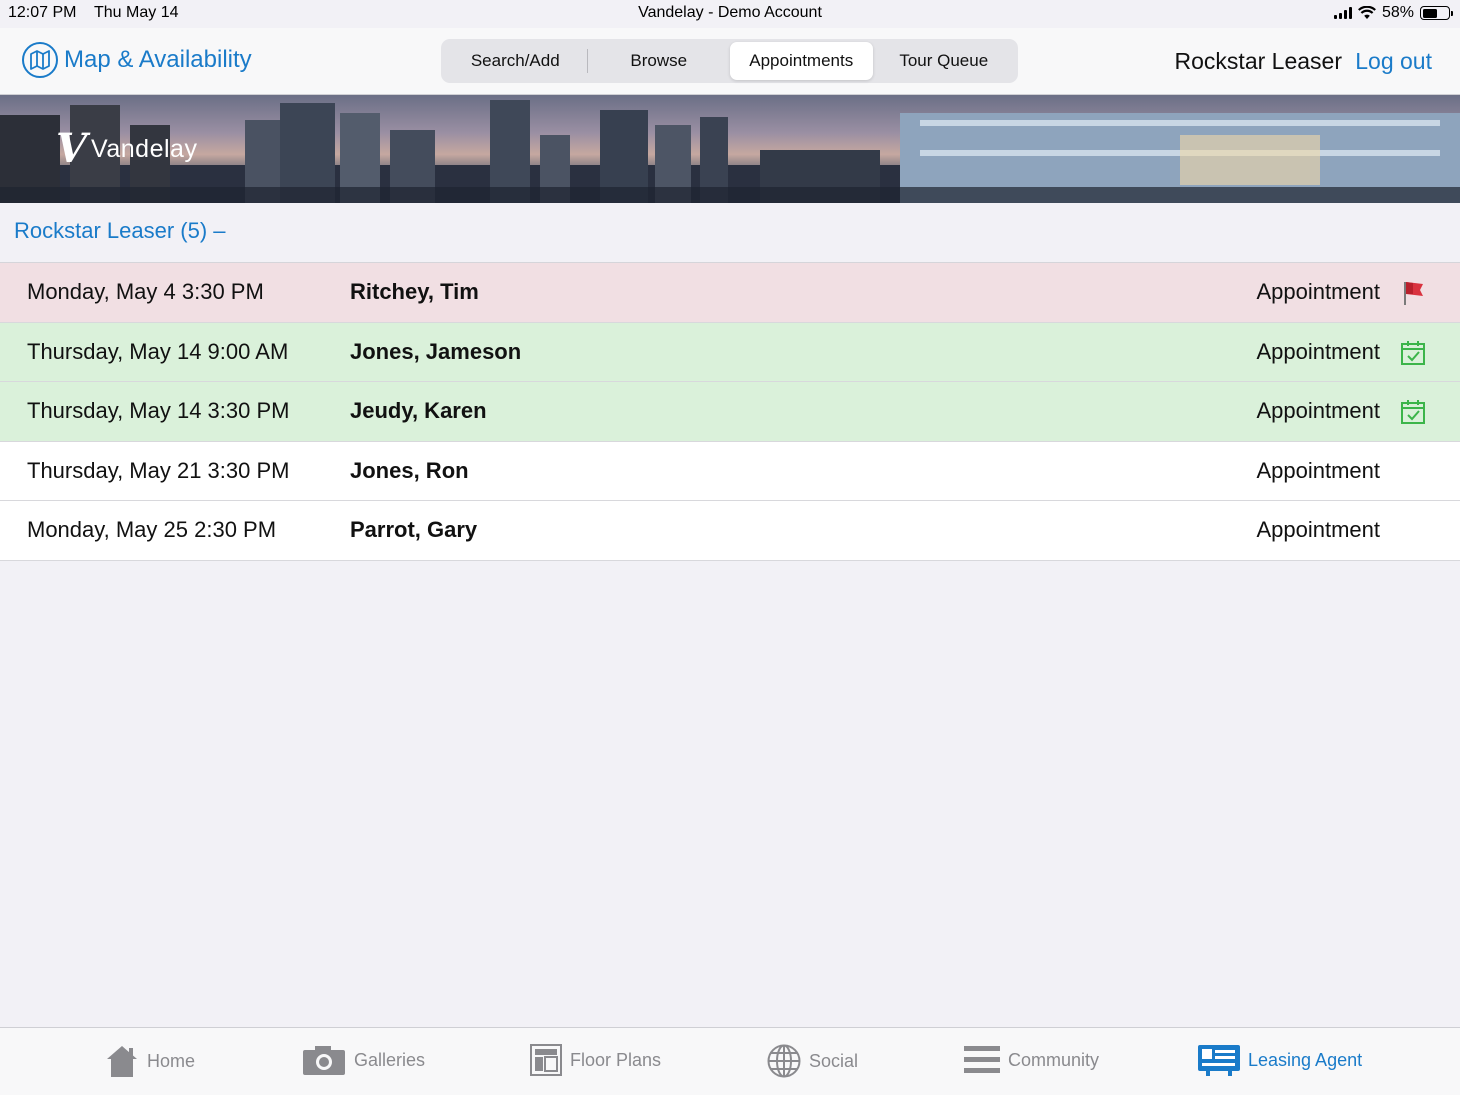  Describe the element at coordinates (40, 60) in the screenshot. I see `map-icon` at that location.